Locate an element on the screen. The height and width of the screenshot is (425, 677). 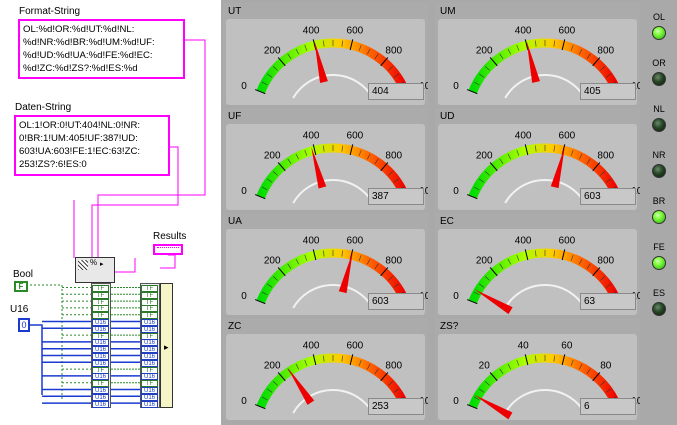
gauge-digital-display: 405 is located at coordinates (608, 91).